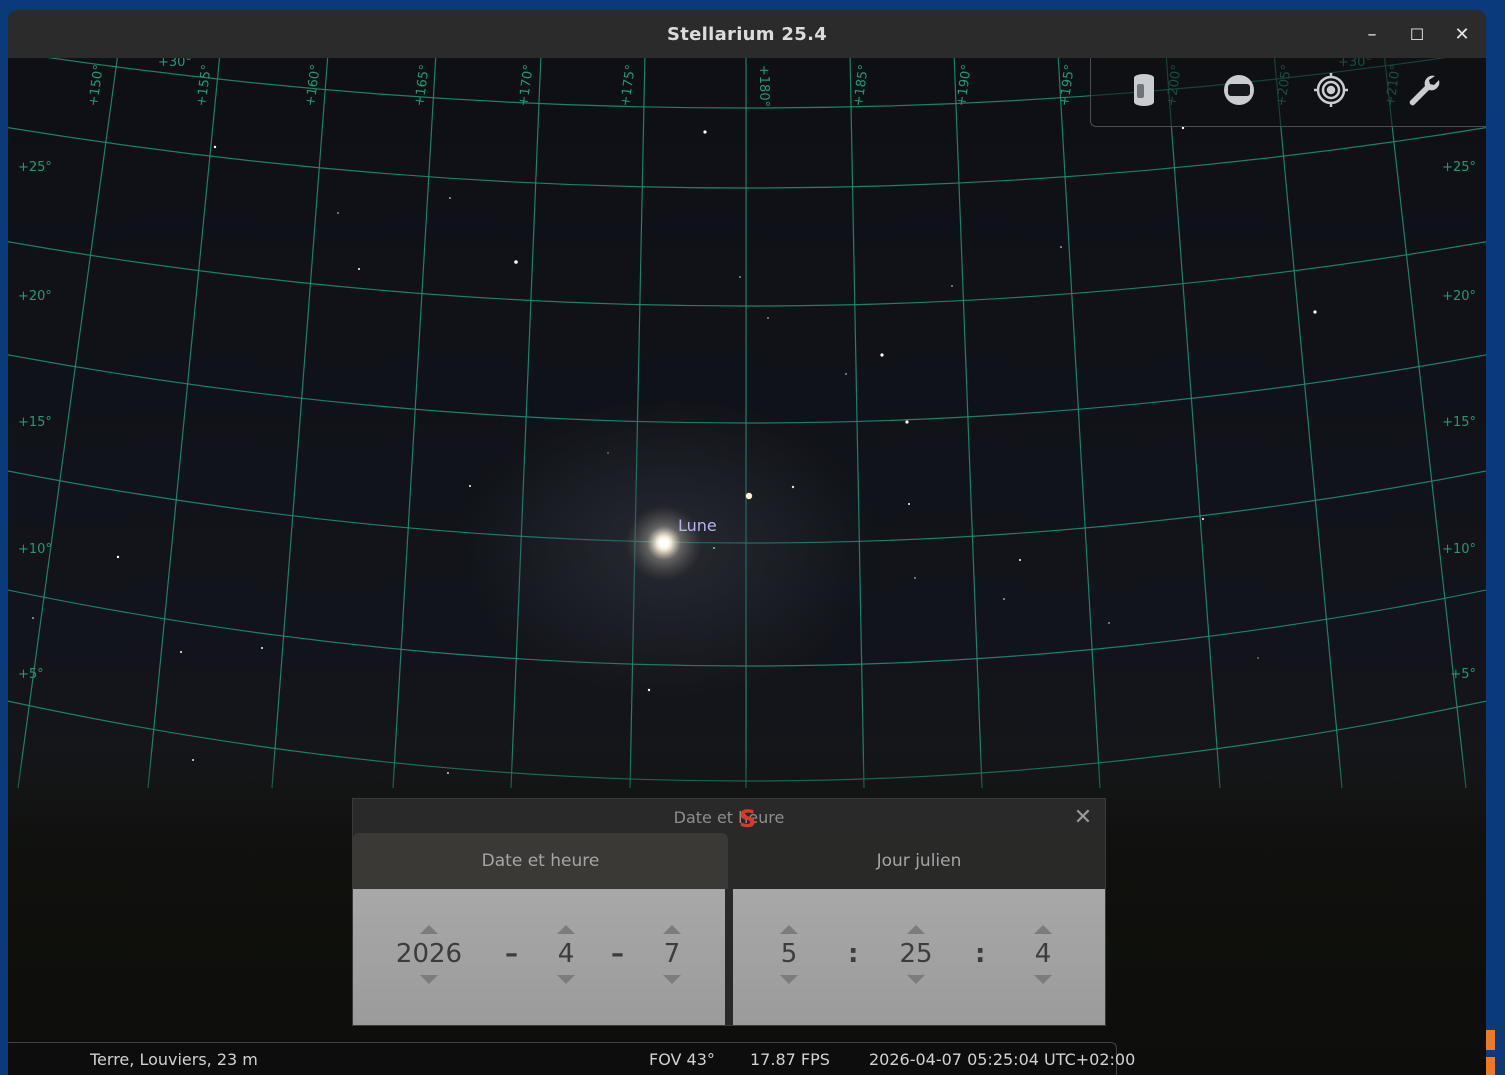 This screenshot has width=1505, height=1075. What do you see at coordinates (1462, 34) in the screenshot?
I see `close-button: ✕` at bounding box center [1462, 34].